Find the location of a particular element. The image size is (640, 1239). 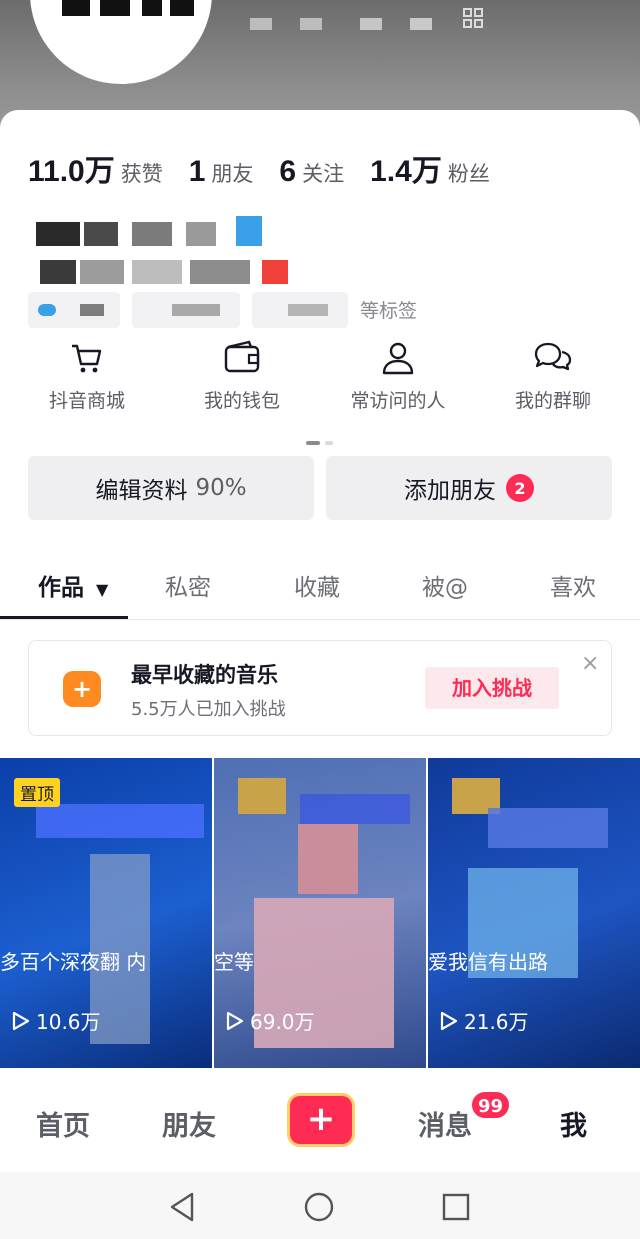

add-friend-label: 添加朋友 is located at coordinates (450, 491).